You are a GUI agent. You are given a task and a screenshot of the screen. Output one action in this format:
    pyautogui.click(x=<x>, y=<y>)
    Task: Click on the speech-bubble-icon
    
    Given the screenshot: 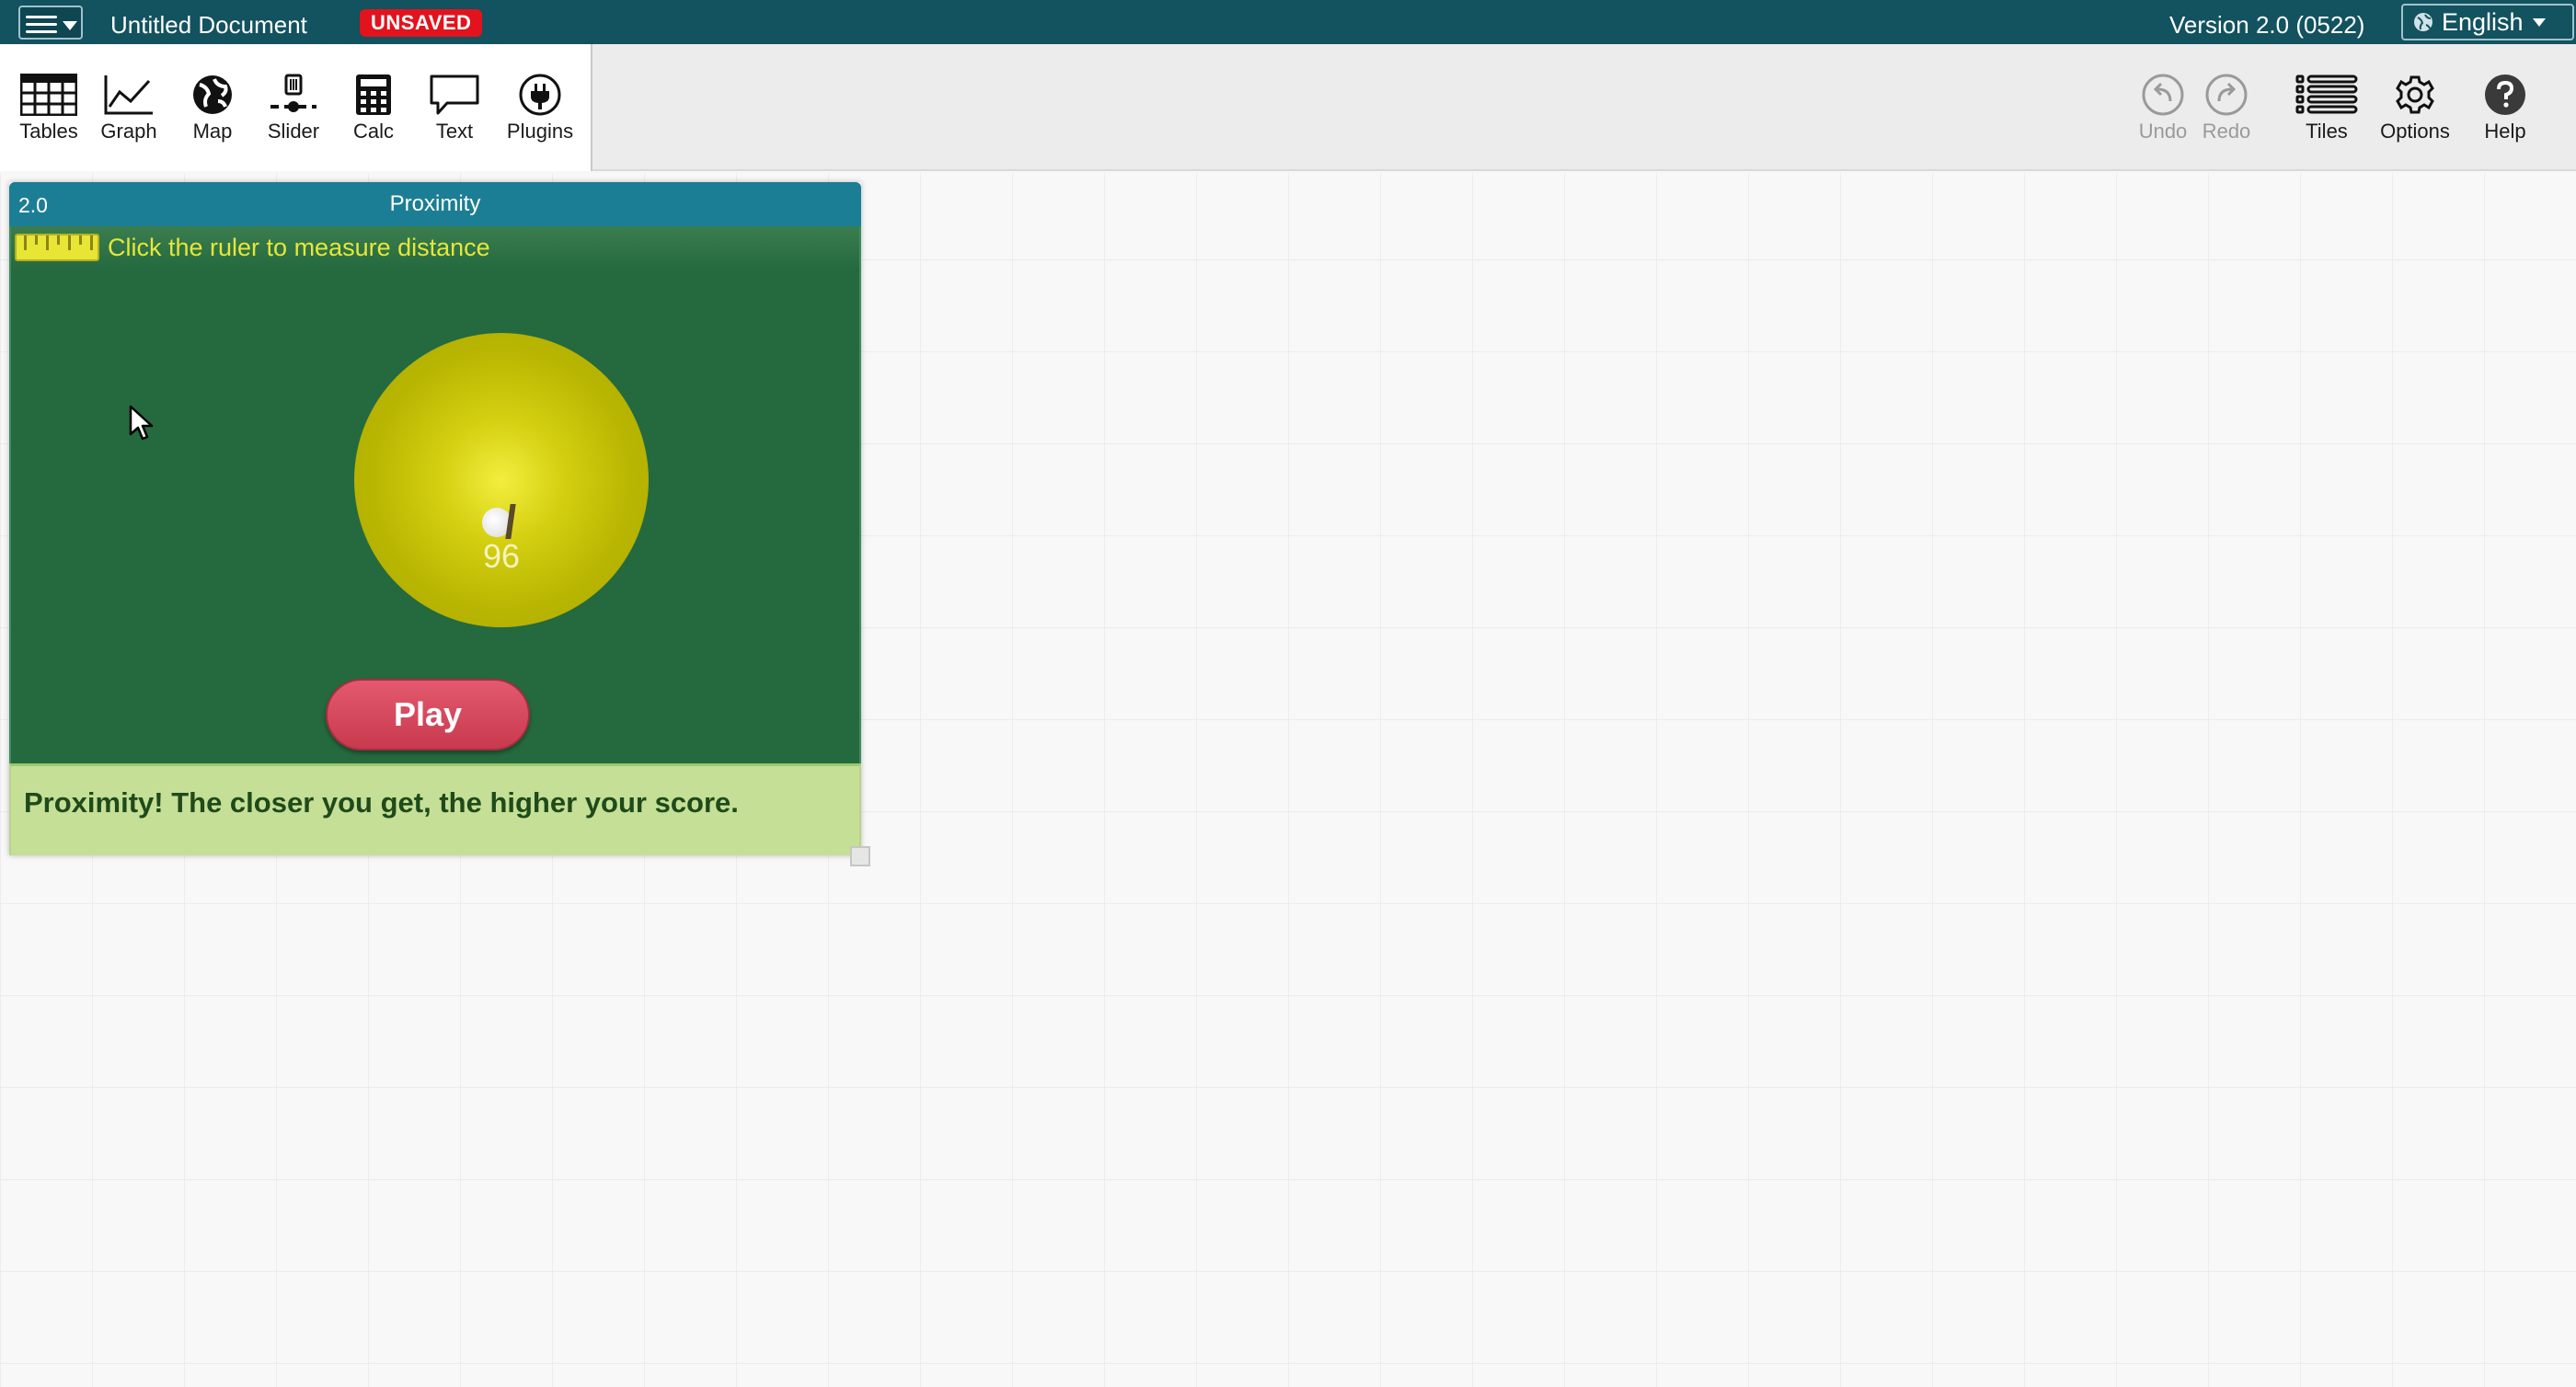 What is the action you would take?
    pyautogui.click(x=454, y=95)
    